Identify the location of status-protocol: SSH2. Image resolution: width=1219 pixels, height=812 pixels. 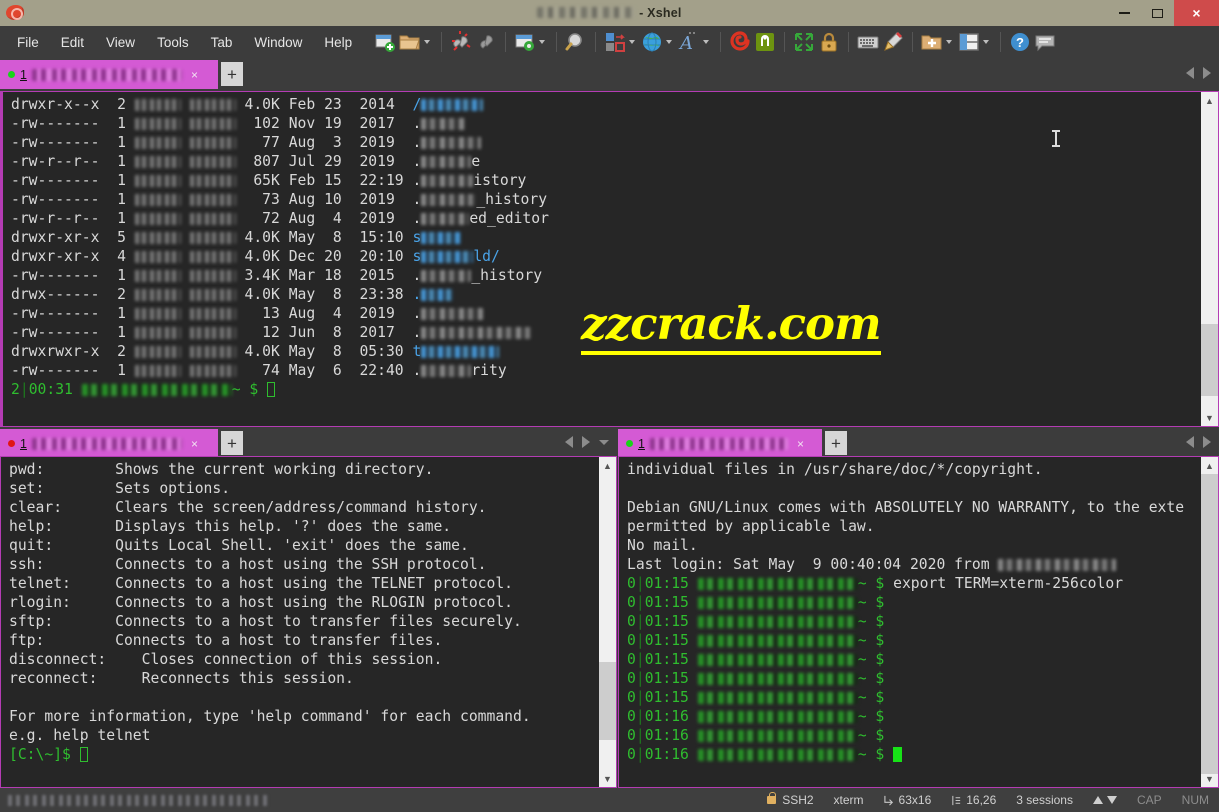
(790, 799).